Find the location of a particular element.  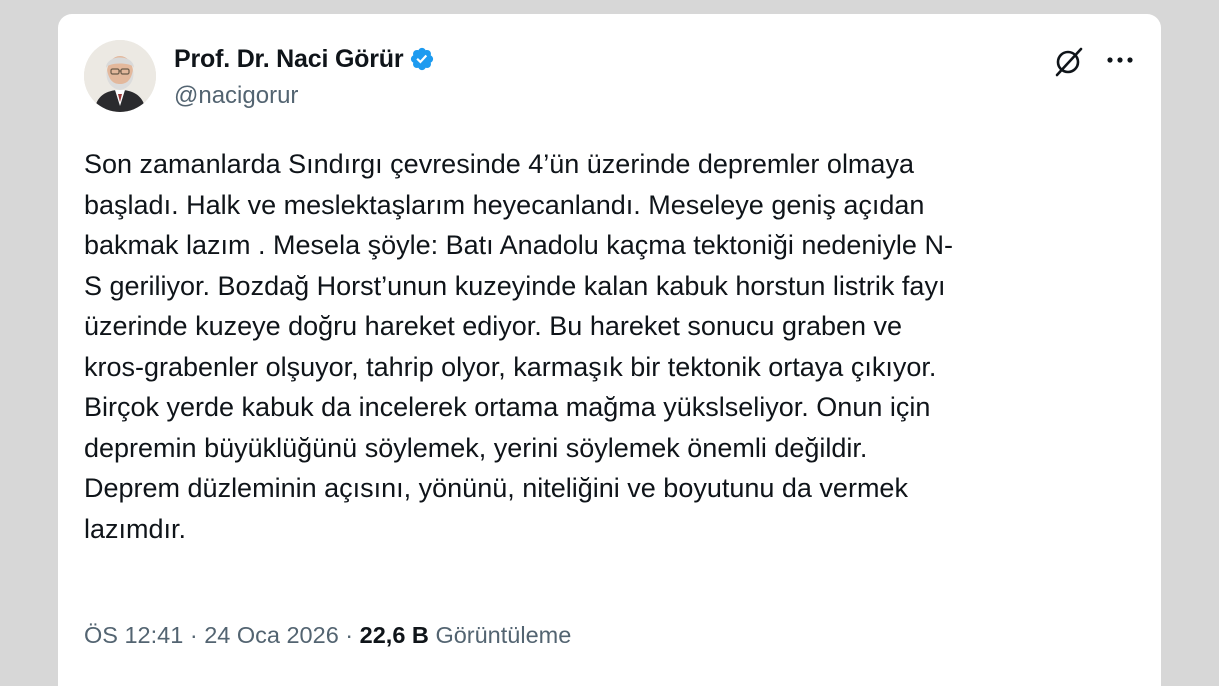

author-handle: @nacigorur is located at coordinates (236, 96).